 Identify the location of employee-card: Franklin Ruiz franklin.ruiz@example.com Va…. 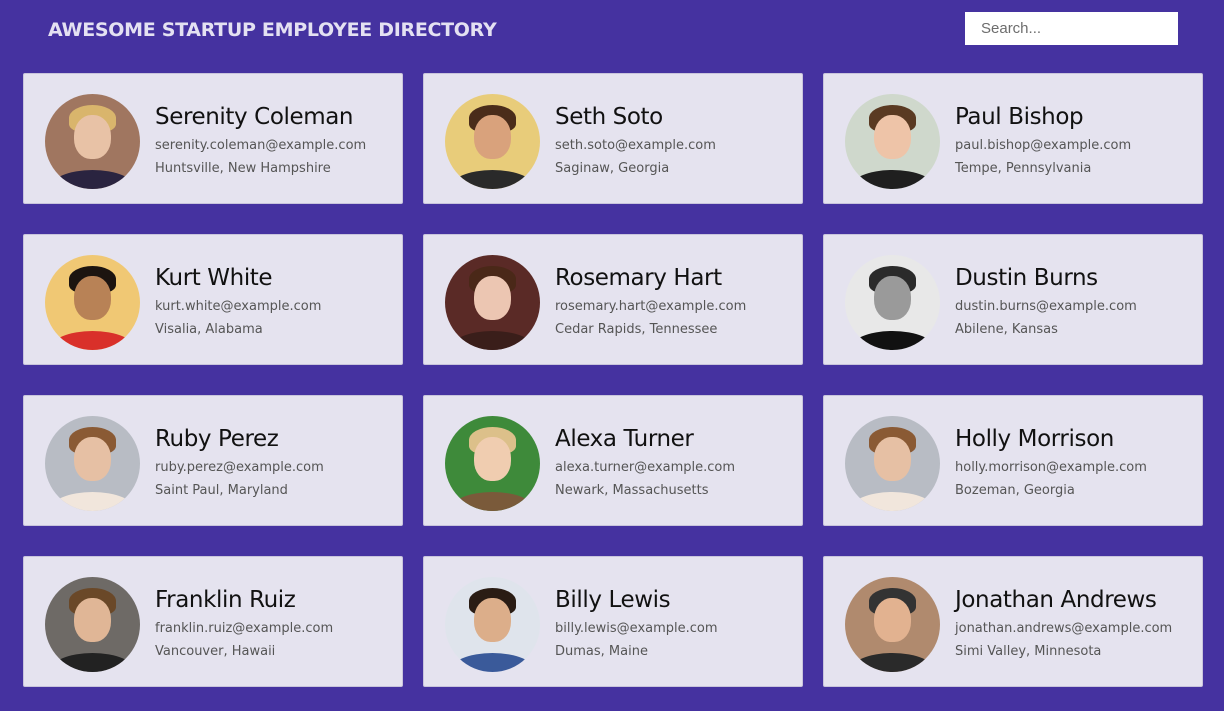
(213, 621).